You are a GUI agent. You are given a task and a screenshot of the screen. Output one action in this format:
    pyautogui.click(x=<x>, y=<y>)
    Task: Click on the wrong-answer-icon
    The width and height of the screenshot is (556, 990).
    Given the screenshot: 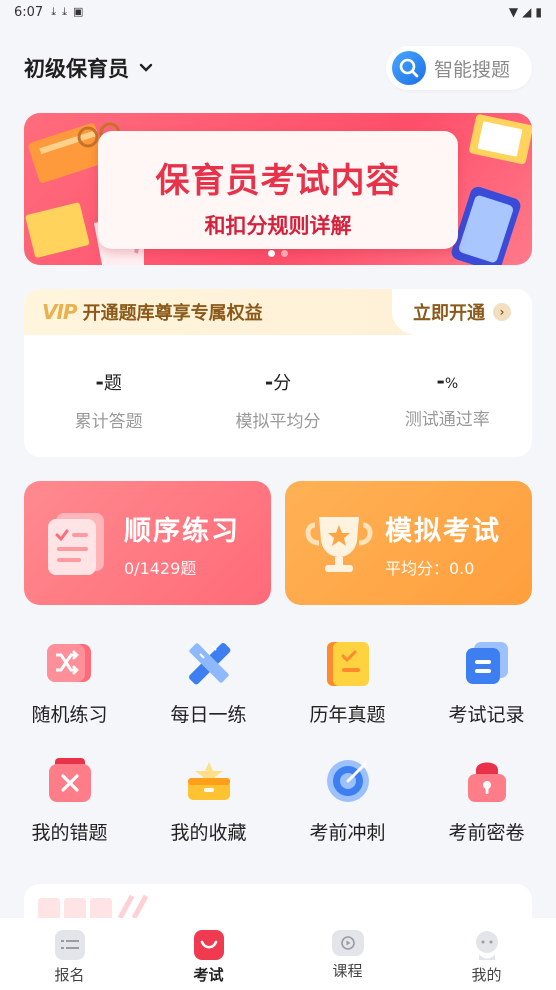 What is the action you would take?
    pyautogui.click(x=69, y=780)
    